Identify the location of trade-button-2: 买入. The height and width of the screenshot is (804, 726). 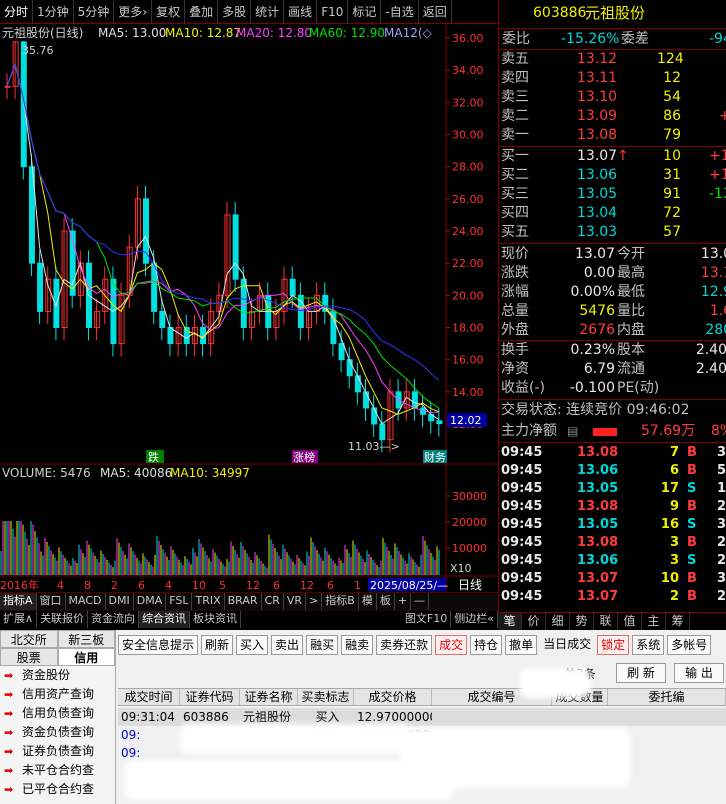
(252, 645).